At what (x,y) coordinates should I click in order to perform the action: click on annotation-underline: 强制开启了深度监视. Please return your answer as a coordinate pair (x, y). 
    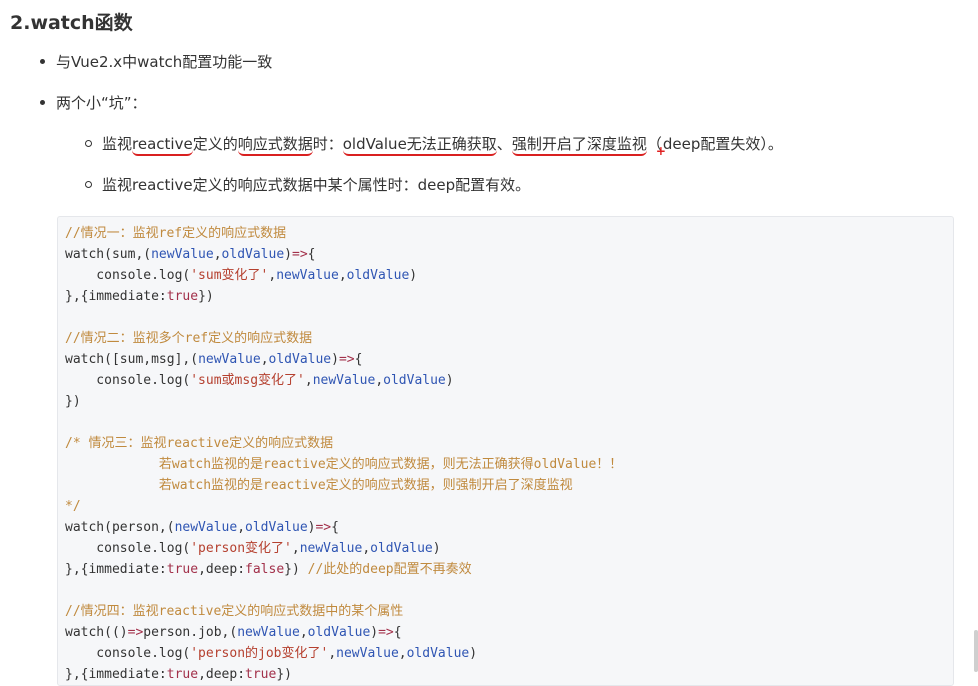
    Looking at the image, I should click on (579, 145).